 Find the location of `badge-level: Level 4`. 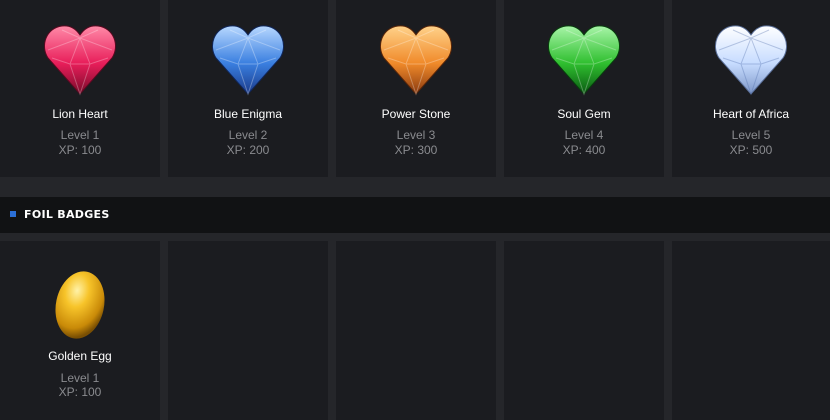

badge-level: Level 4 is located at coordinates (584, 135).